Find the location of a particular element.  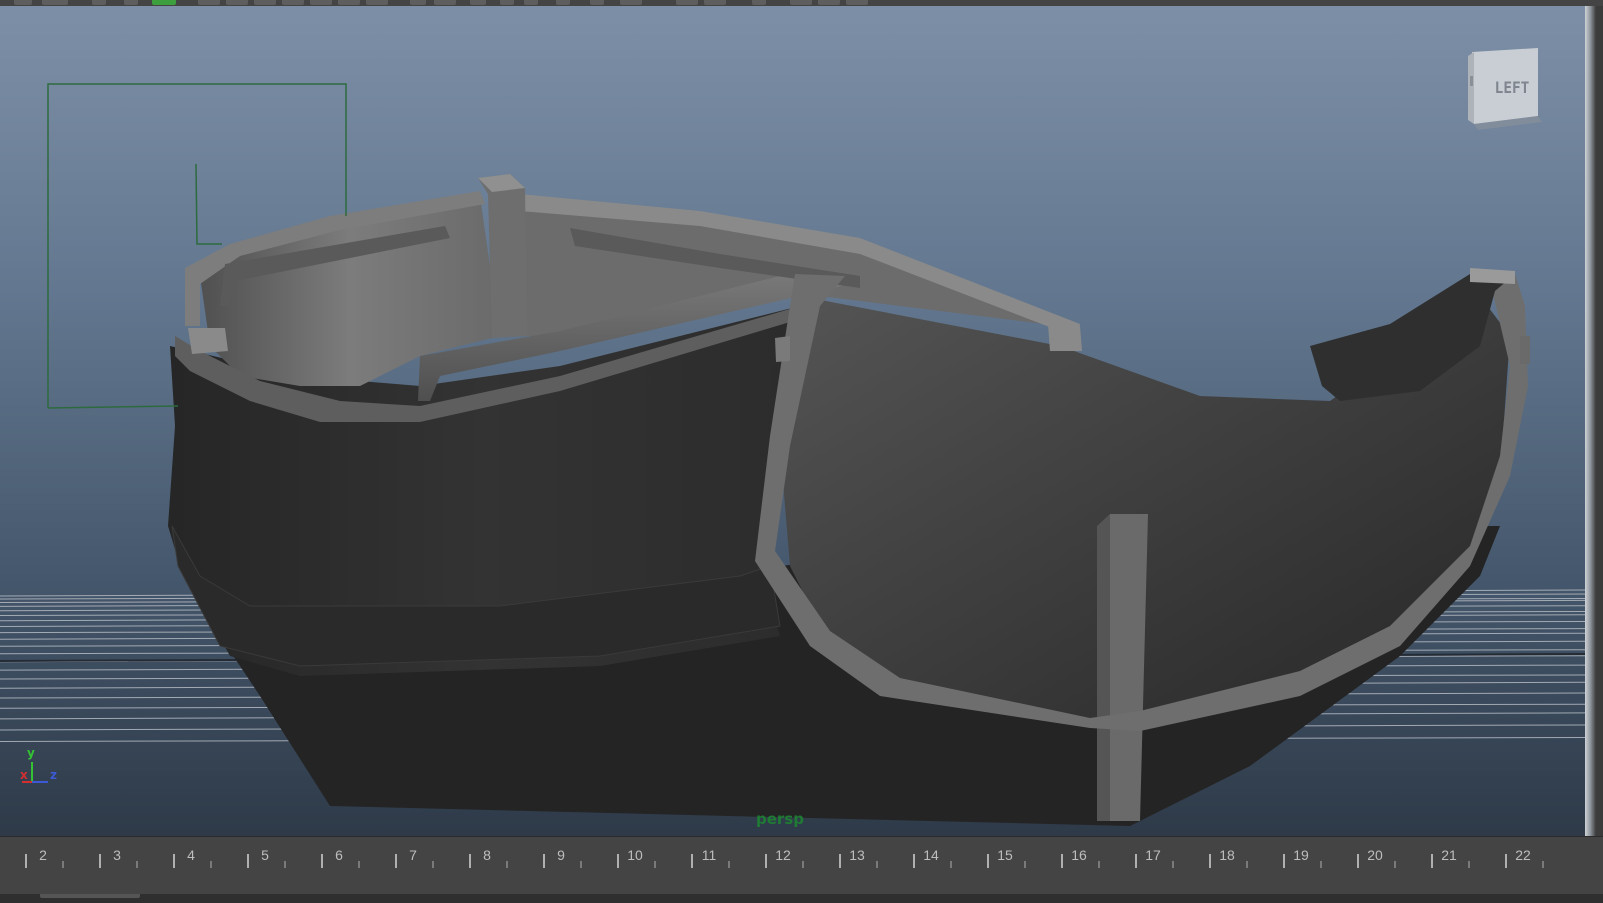

frame-number-label: 9 is located at coordinates (561, 855).